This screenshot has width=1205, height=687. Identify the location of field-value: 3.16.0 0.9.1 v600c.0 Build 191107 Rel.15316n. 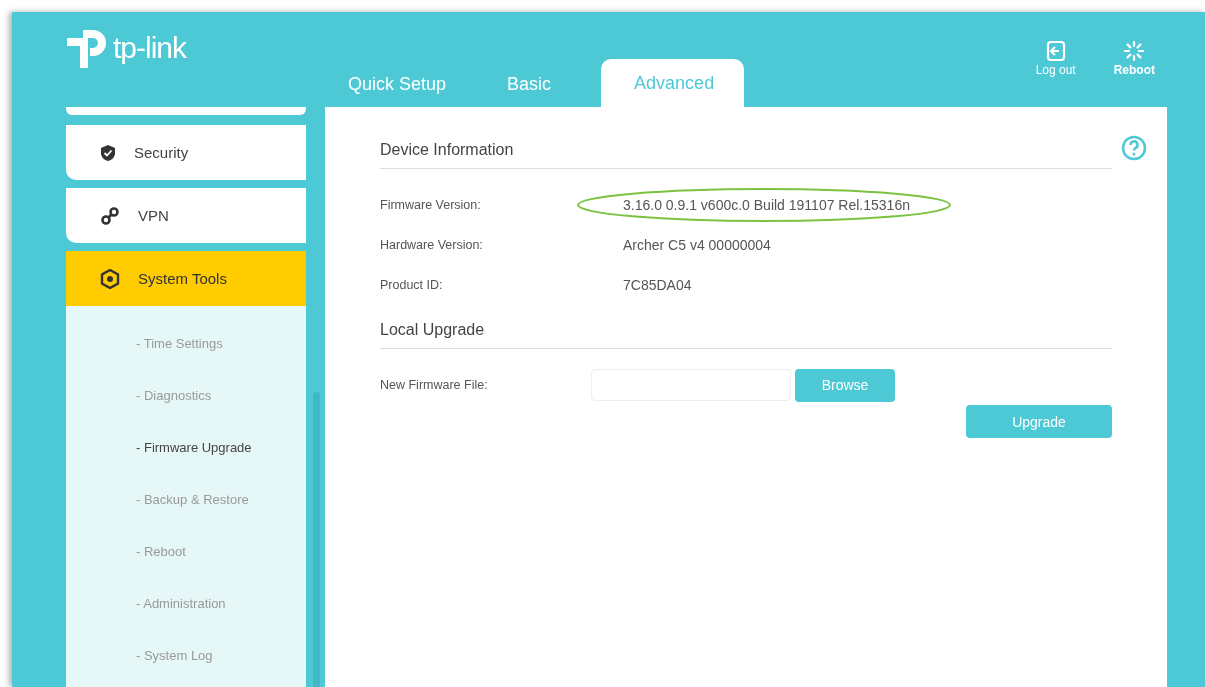
(766, 205).